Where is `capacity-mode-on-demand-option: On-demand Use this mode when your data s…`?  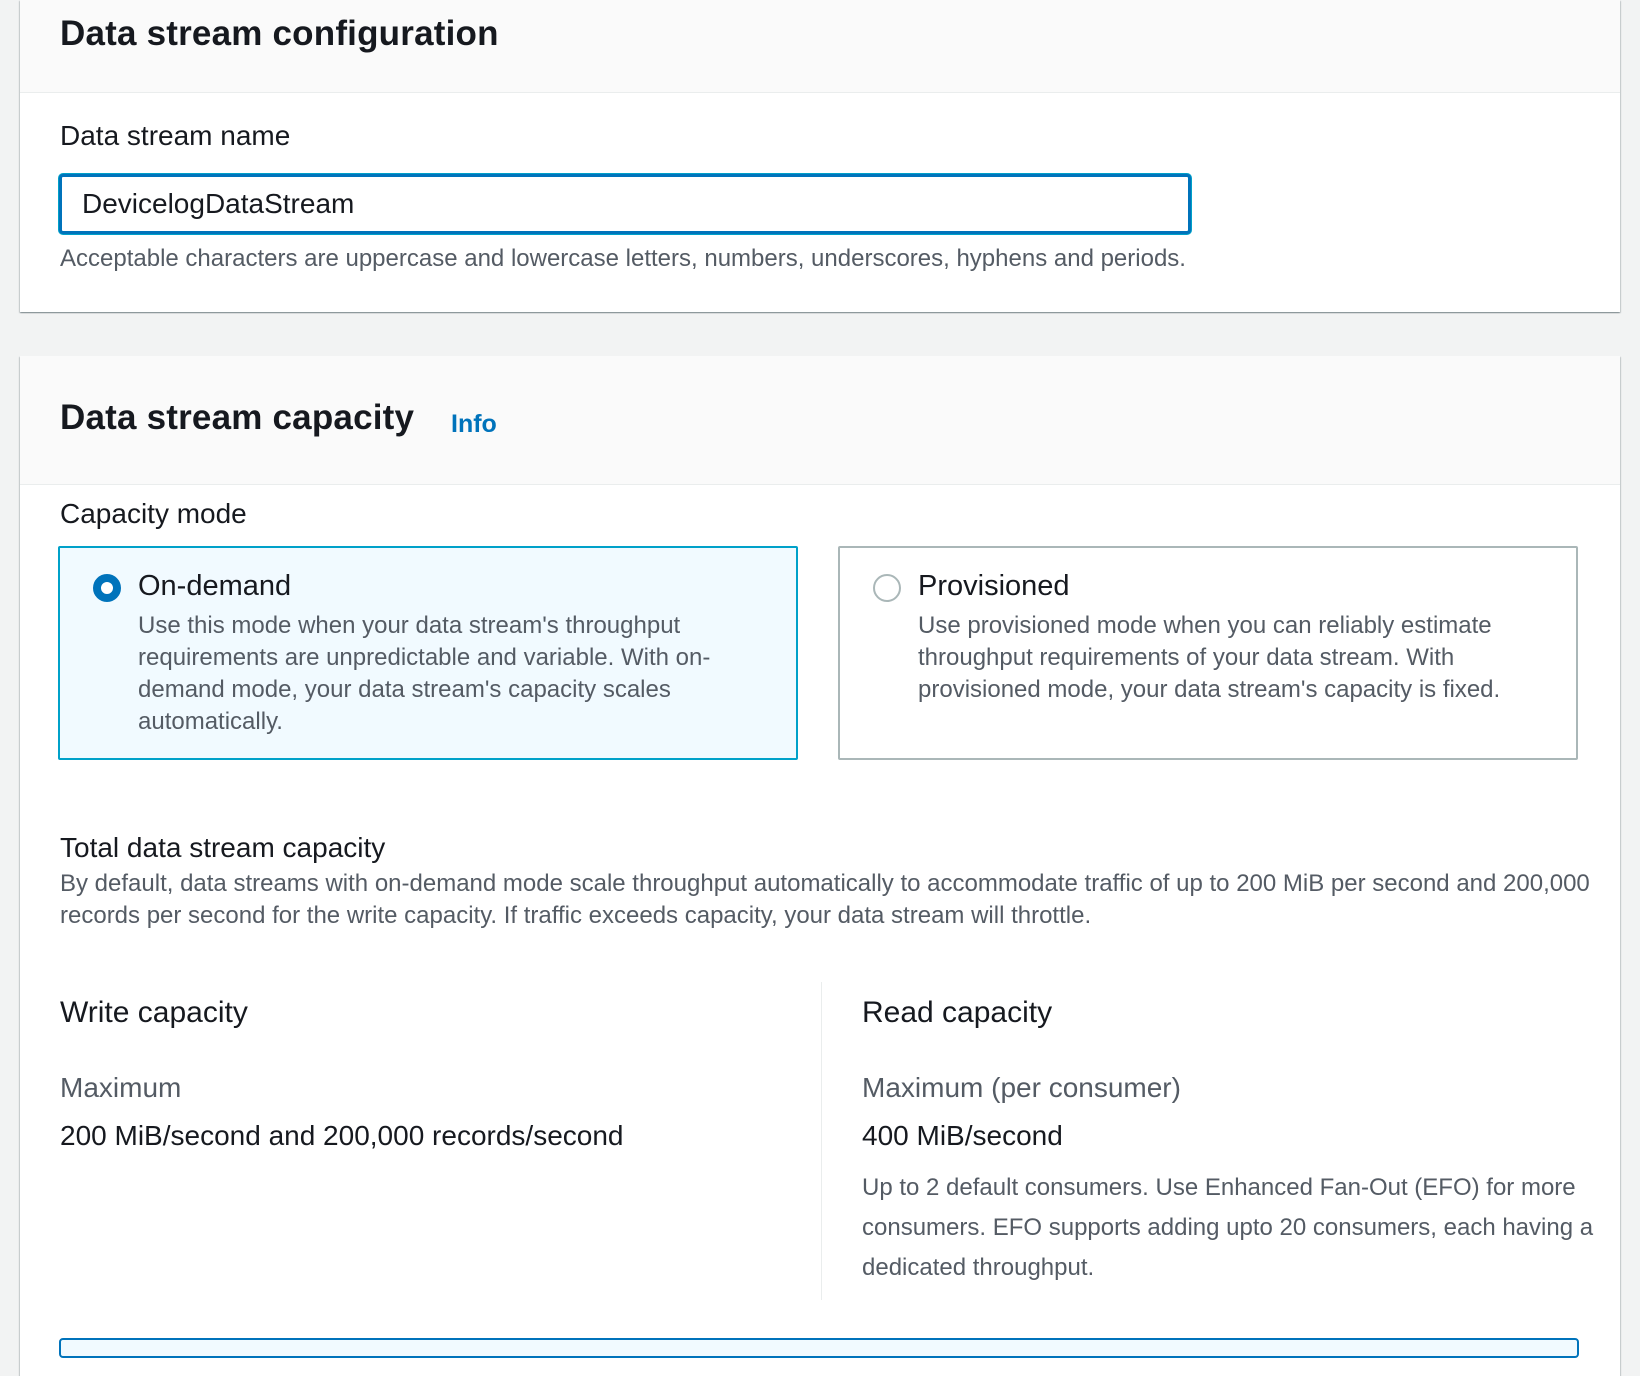
capacity-mode-on-demand-option: On-demand Use this mode when your data s… is located at coordinates (428, 653).